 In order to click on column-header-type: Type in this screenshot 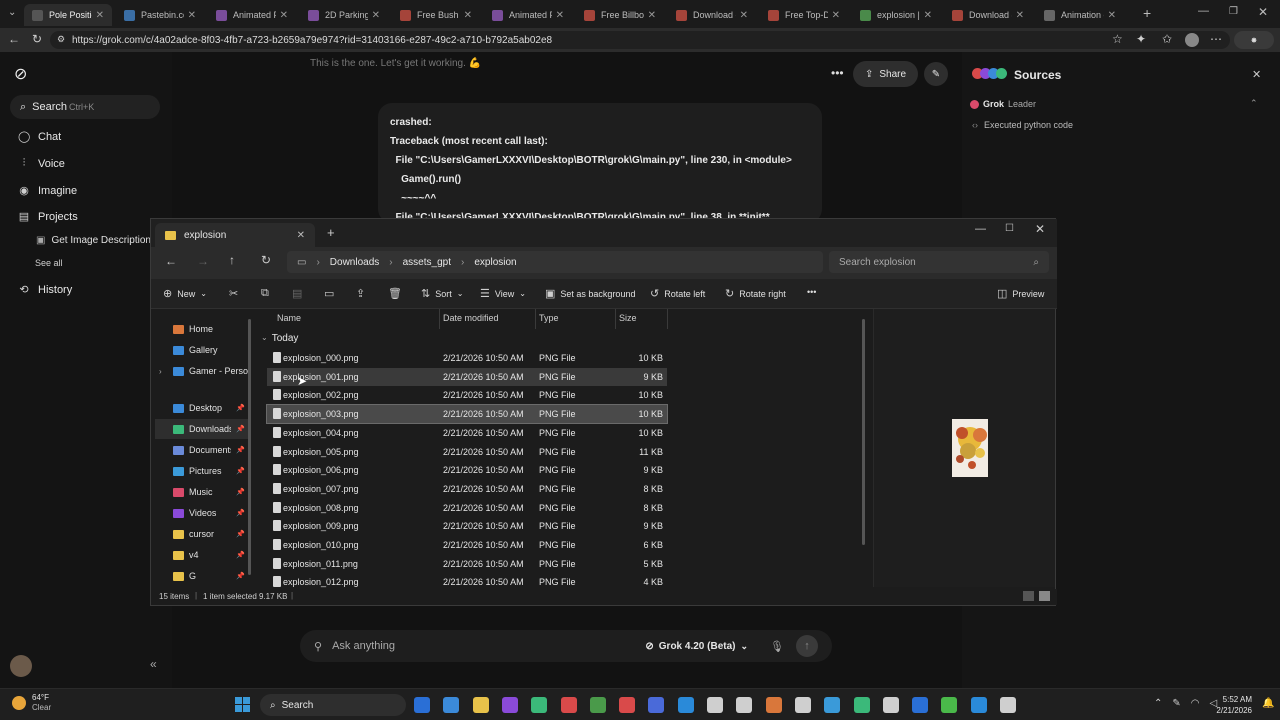, I will do `click(549, 318)`.